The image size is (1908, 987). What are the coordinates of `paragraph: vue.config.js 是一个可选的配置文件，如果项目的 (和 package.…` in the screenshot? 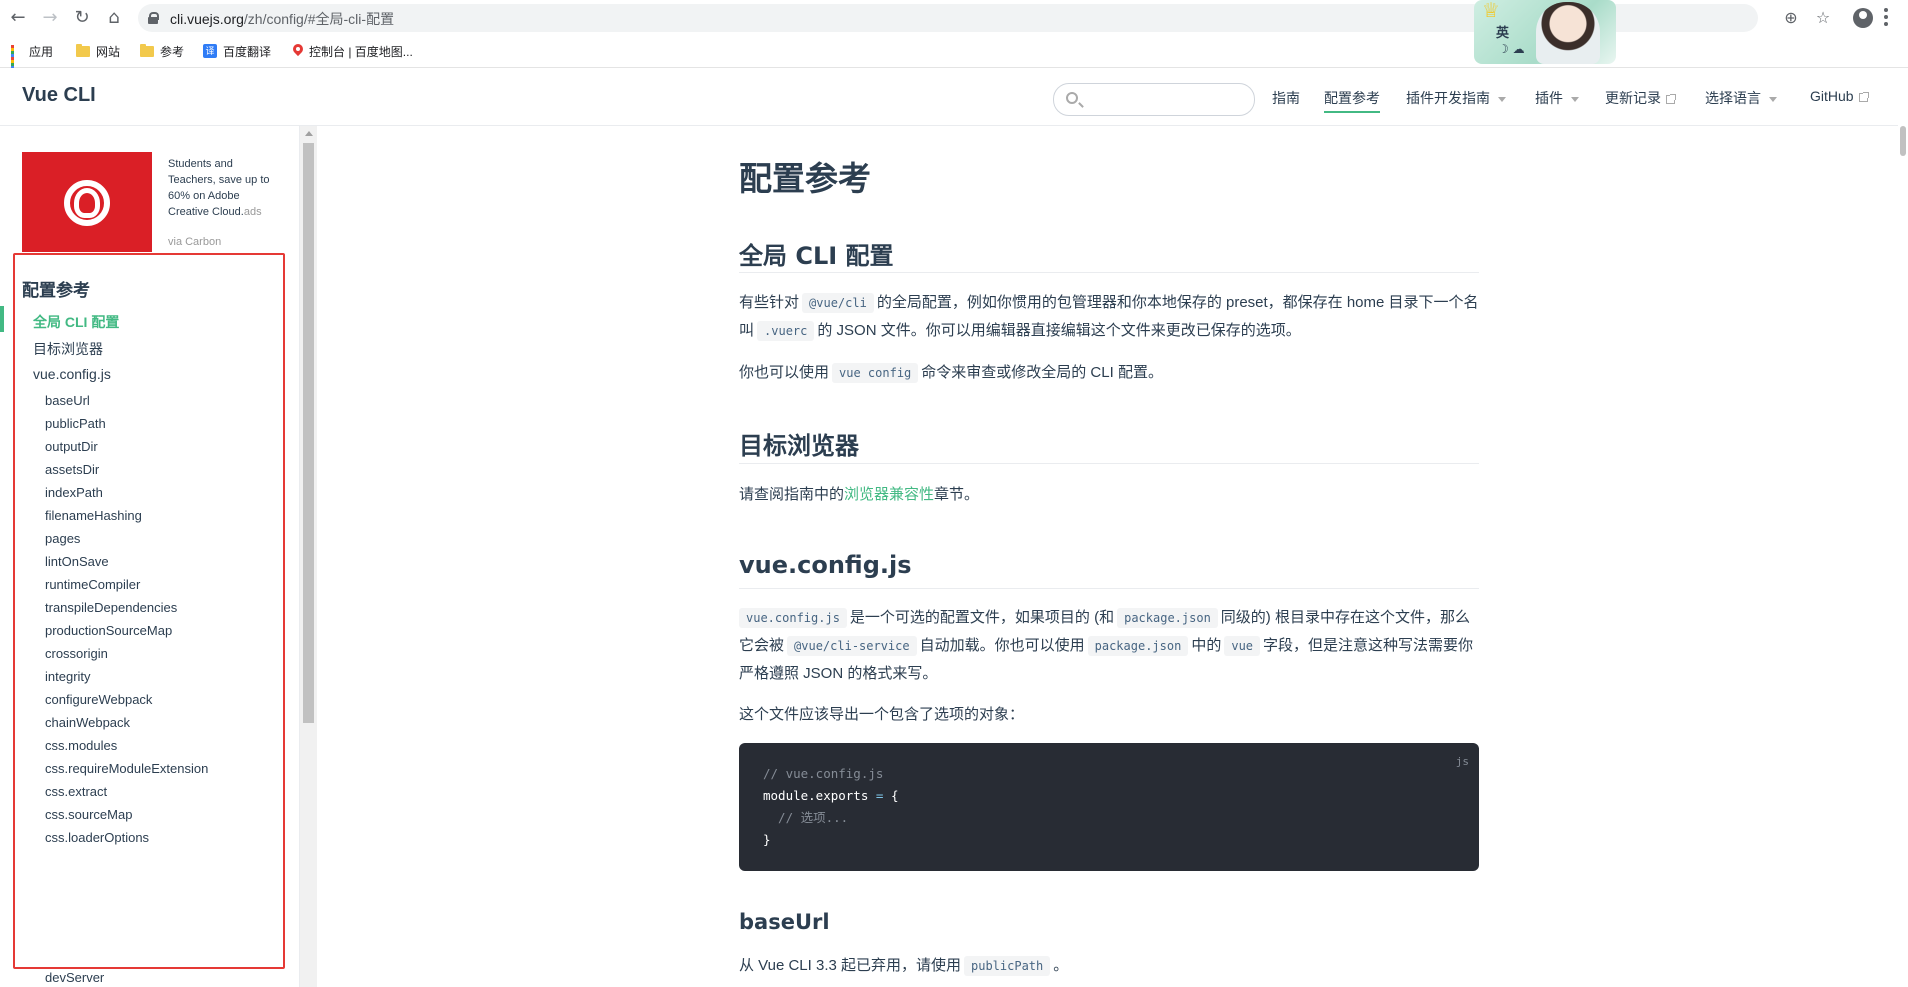 It's located at (1106, 645).